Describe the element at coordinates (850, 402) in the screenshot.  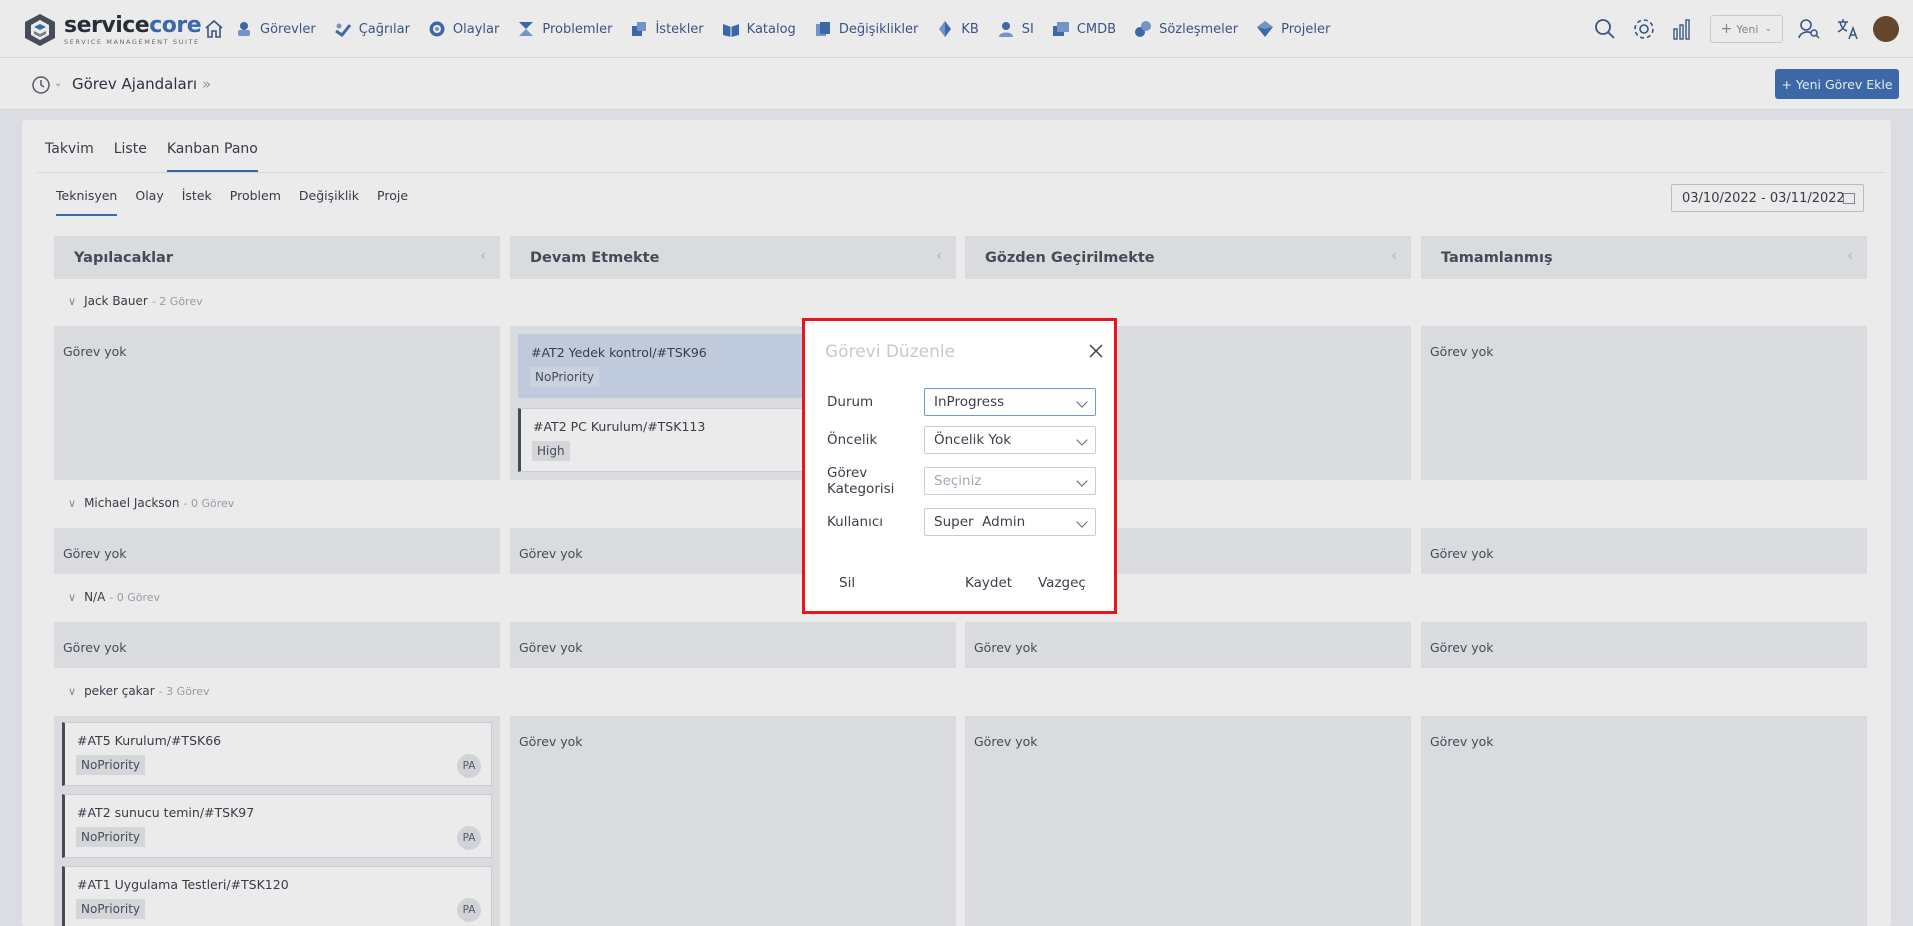
I see `status-label: Durum` at that location.